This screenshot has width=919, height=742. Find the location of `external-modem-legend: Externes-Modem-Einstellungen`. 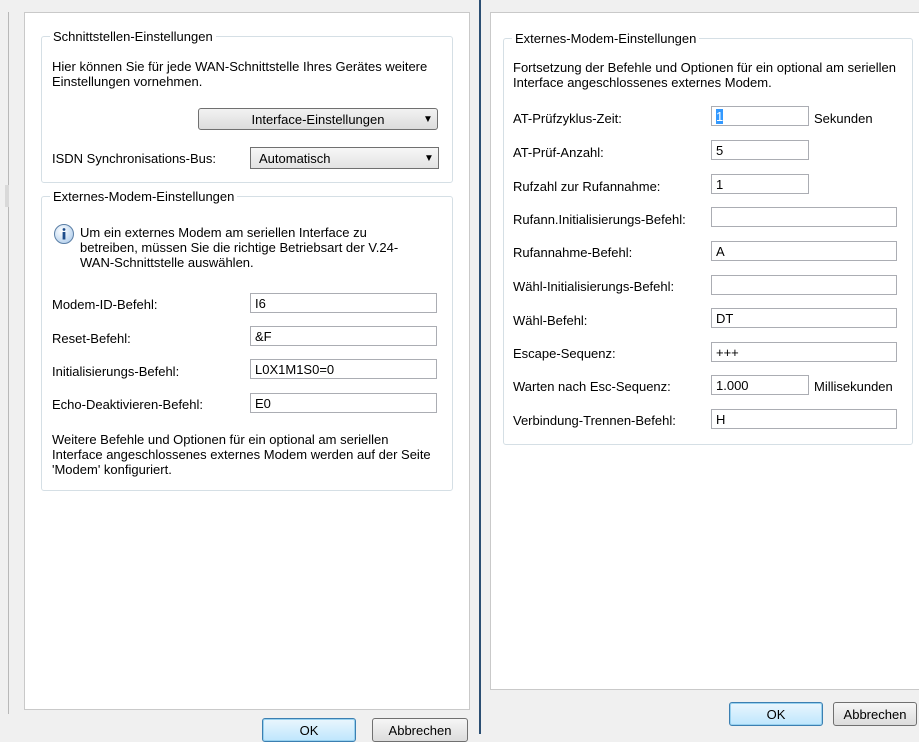

external-modem-legend: Externes-Modem-Einstellungen is located at coordinates (144, 196).